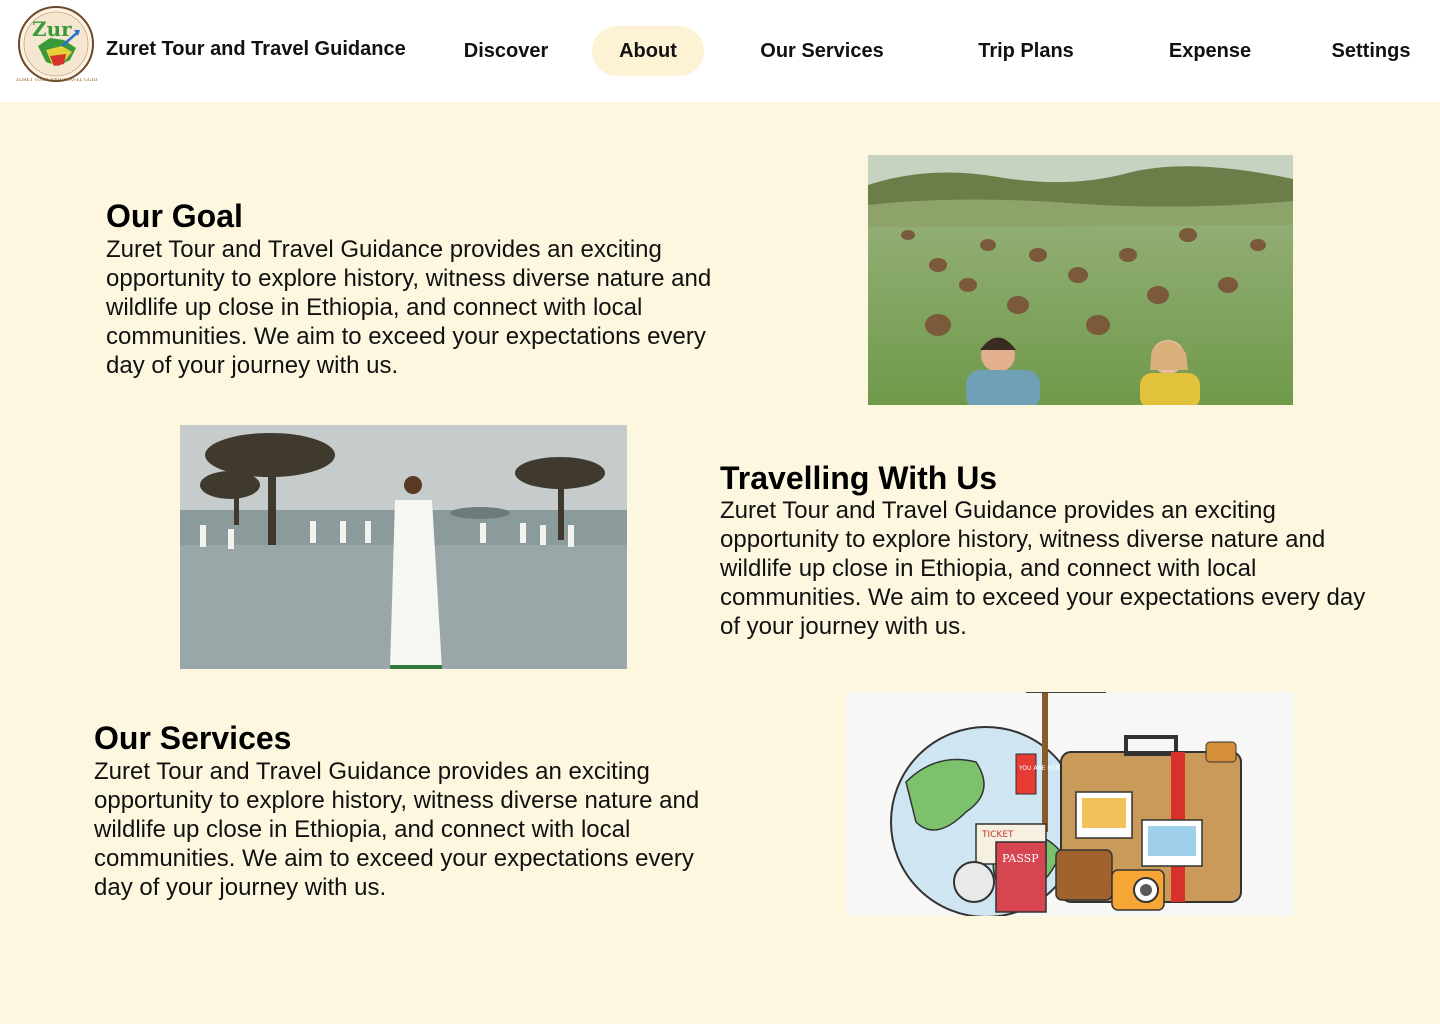 This screenshot has height=1024, width=1440. What do you see at coordinates (859, 478) in the screenshot?
I see `travelling-with-us-title: Travelling With Us` at bounding box center [859, 478].